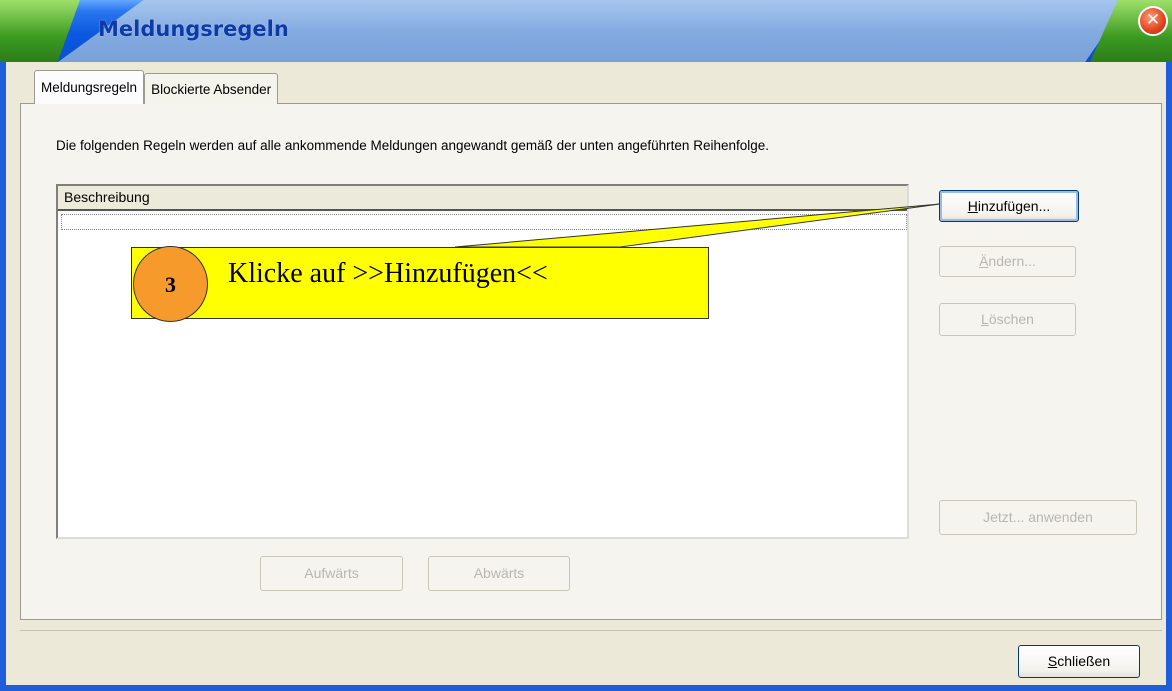  I want to click on close-button: Schließen, so click(1079, 661).